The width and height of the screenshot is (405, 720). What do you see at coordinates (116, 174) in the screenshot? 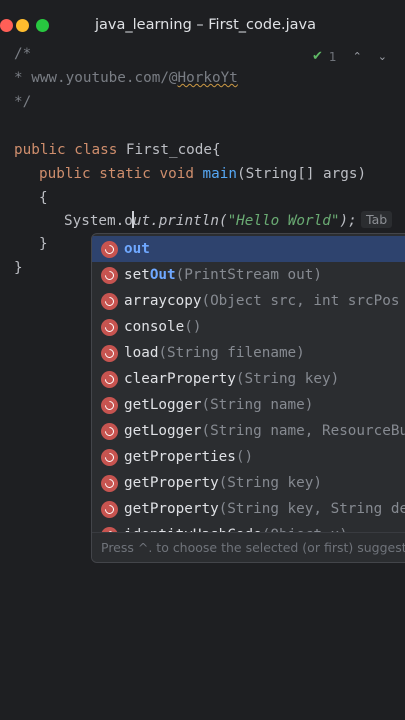
I see `method-modifiers: public static void` at bounding box center [116, 174].